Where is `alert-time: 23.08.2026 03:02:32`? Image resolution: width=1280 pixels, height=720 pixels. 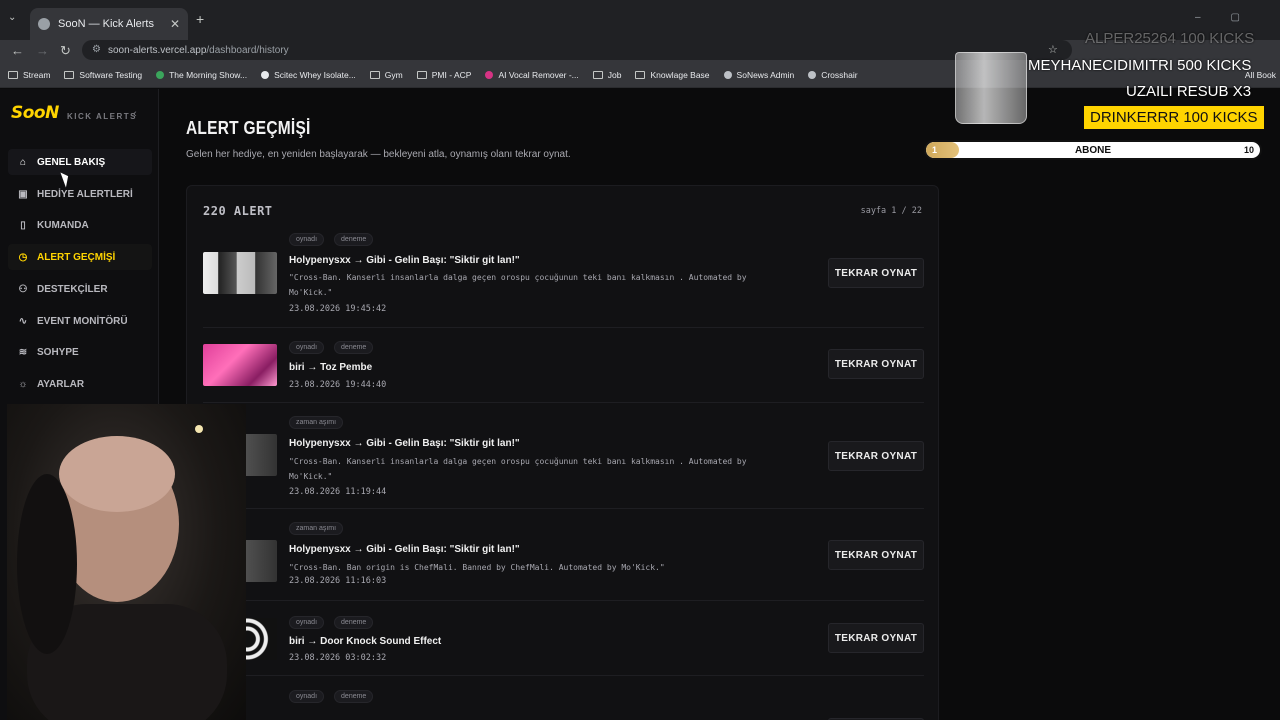
alert-time: 23.08.2026 03:02:32 is located at coordinates (338, 658).